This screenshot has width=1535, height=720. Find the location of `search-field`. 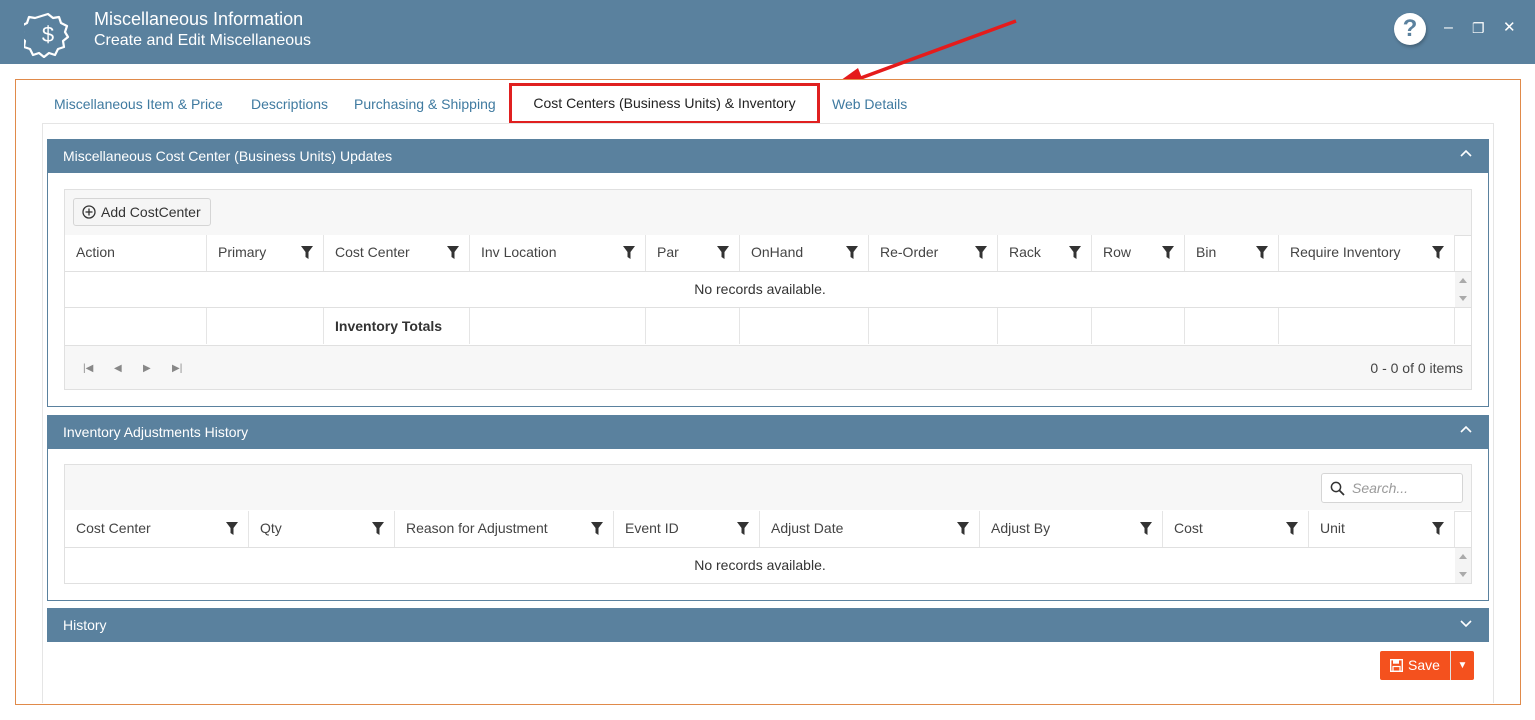

search-field is located at coordinates (1392, 488).